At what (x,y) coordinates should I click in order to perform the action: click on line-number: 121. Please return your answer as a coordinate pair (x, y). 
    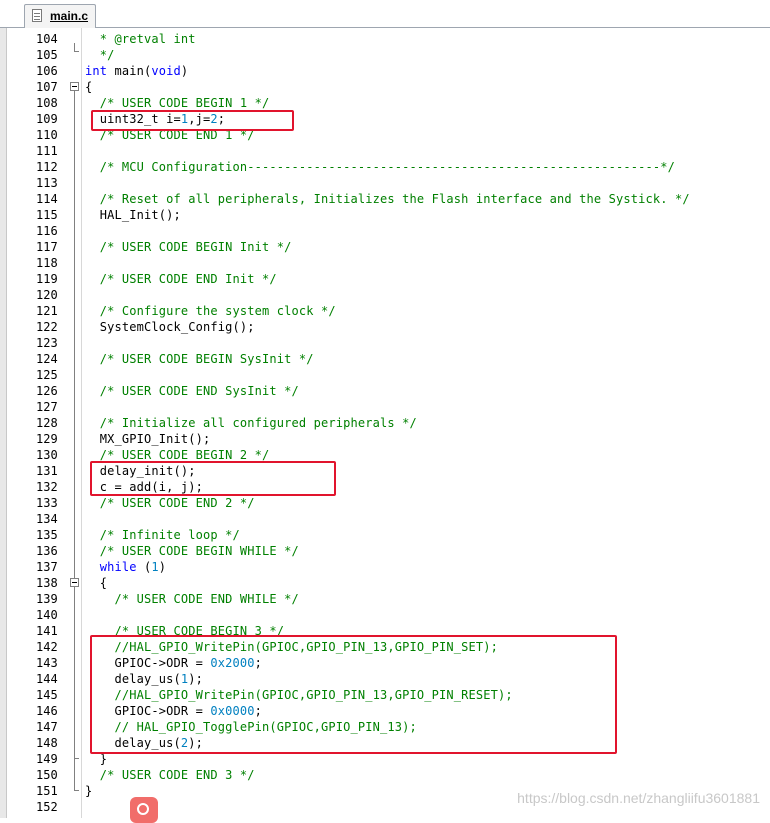
    Looking at the image, I should click on (47, 311).